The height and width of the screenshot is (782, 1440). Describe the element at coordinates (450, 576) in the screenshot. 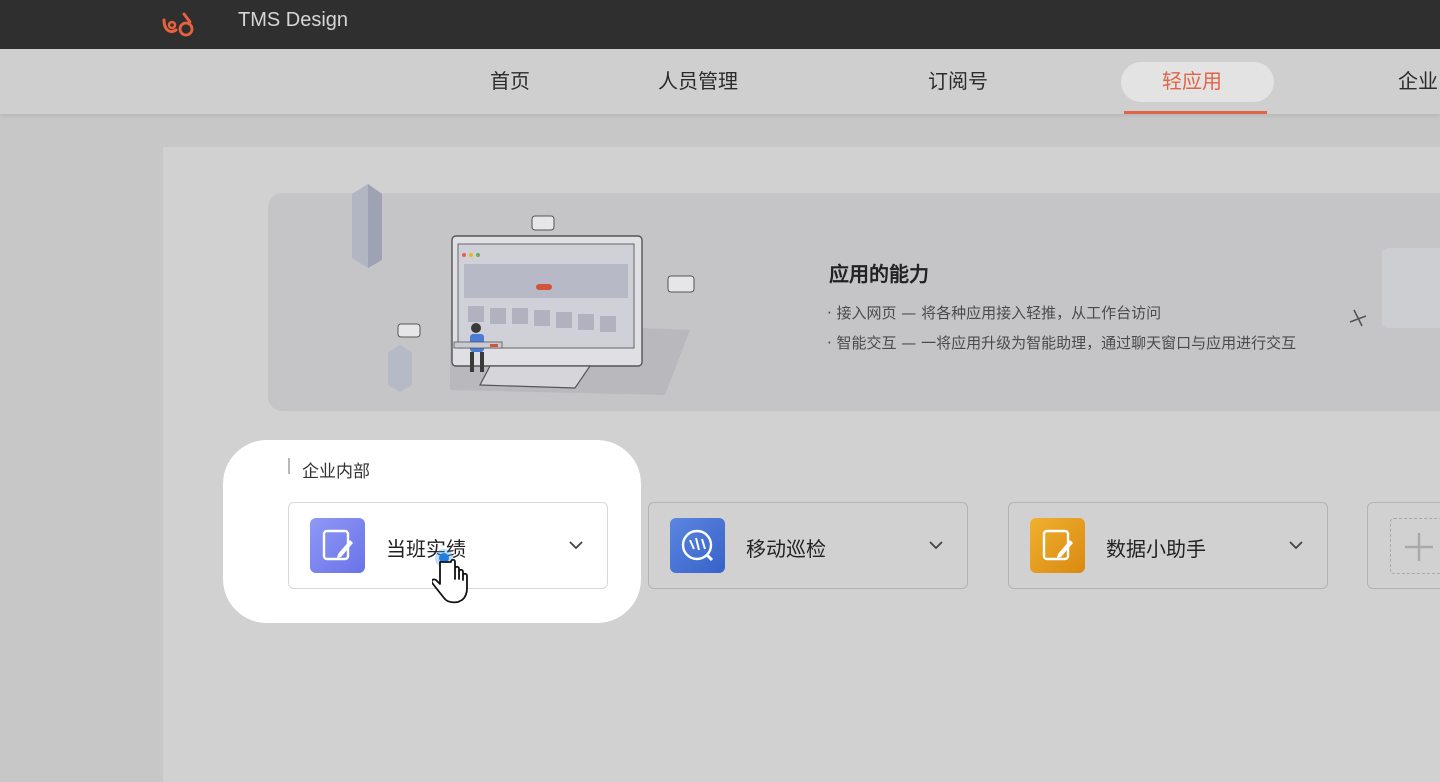

I see `hand-pointer-icon` at that location.